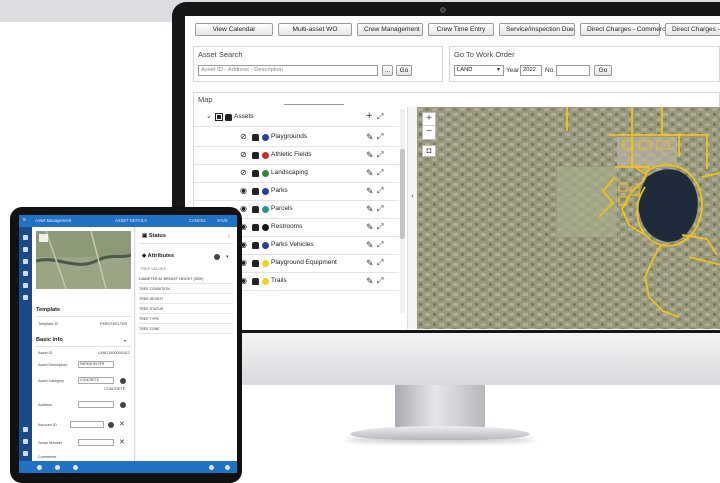  Describe the element at coordinates (186, 299) in the screenshot. I see `attribute-row: TREE HEIGHT` at that location.